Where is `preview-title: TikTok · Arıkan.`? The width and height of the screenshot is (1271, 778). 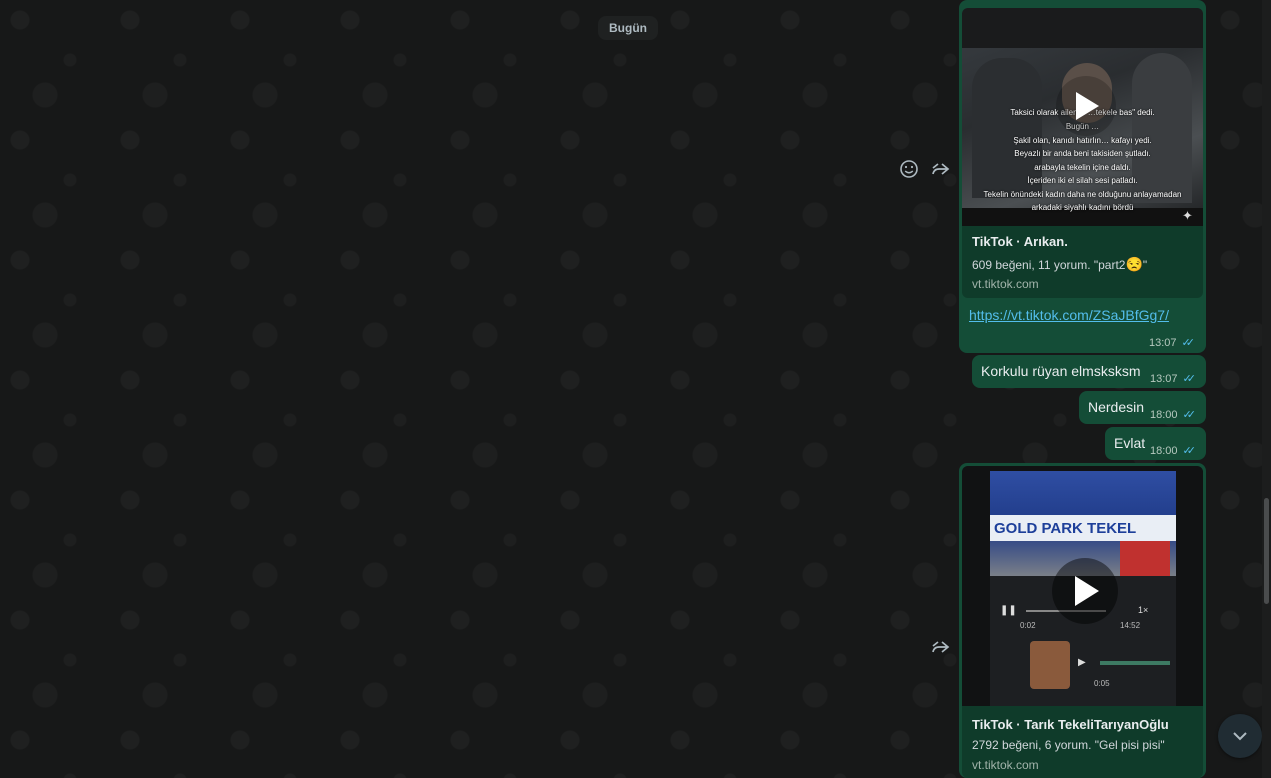
preview-title: TikTok · Arıkan. is located at coordinates (1020, 241).